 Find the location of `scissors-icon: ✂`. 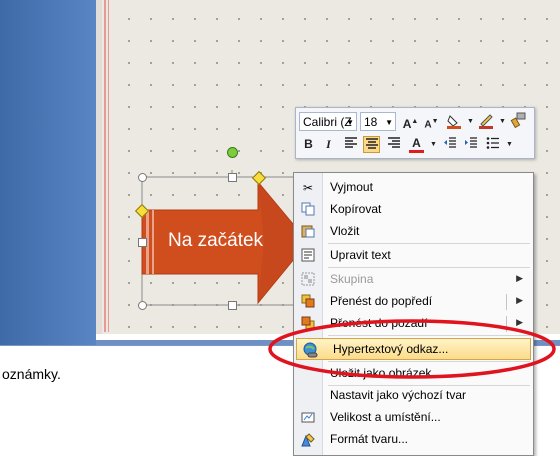

scissors-icon: ✂ is located at coordinates (308, 188).